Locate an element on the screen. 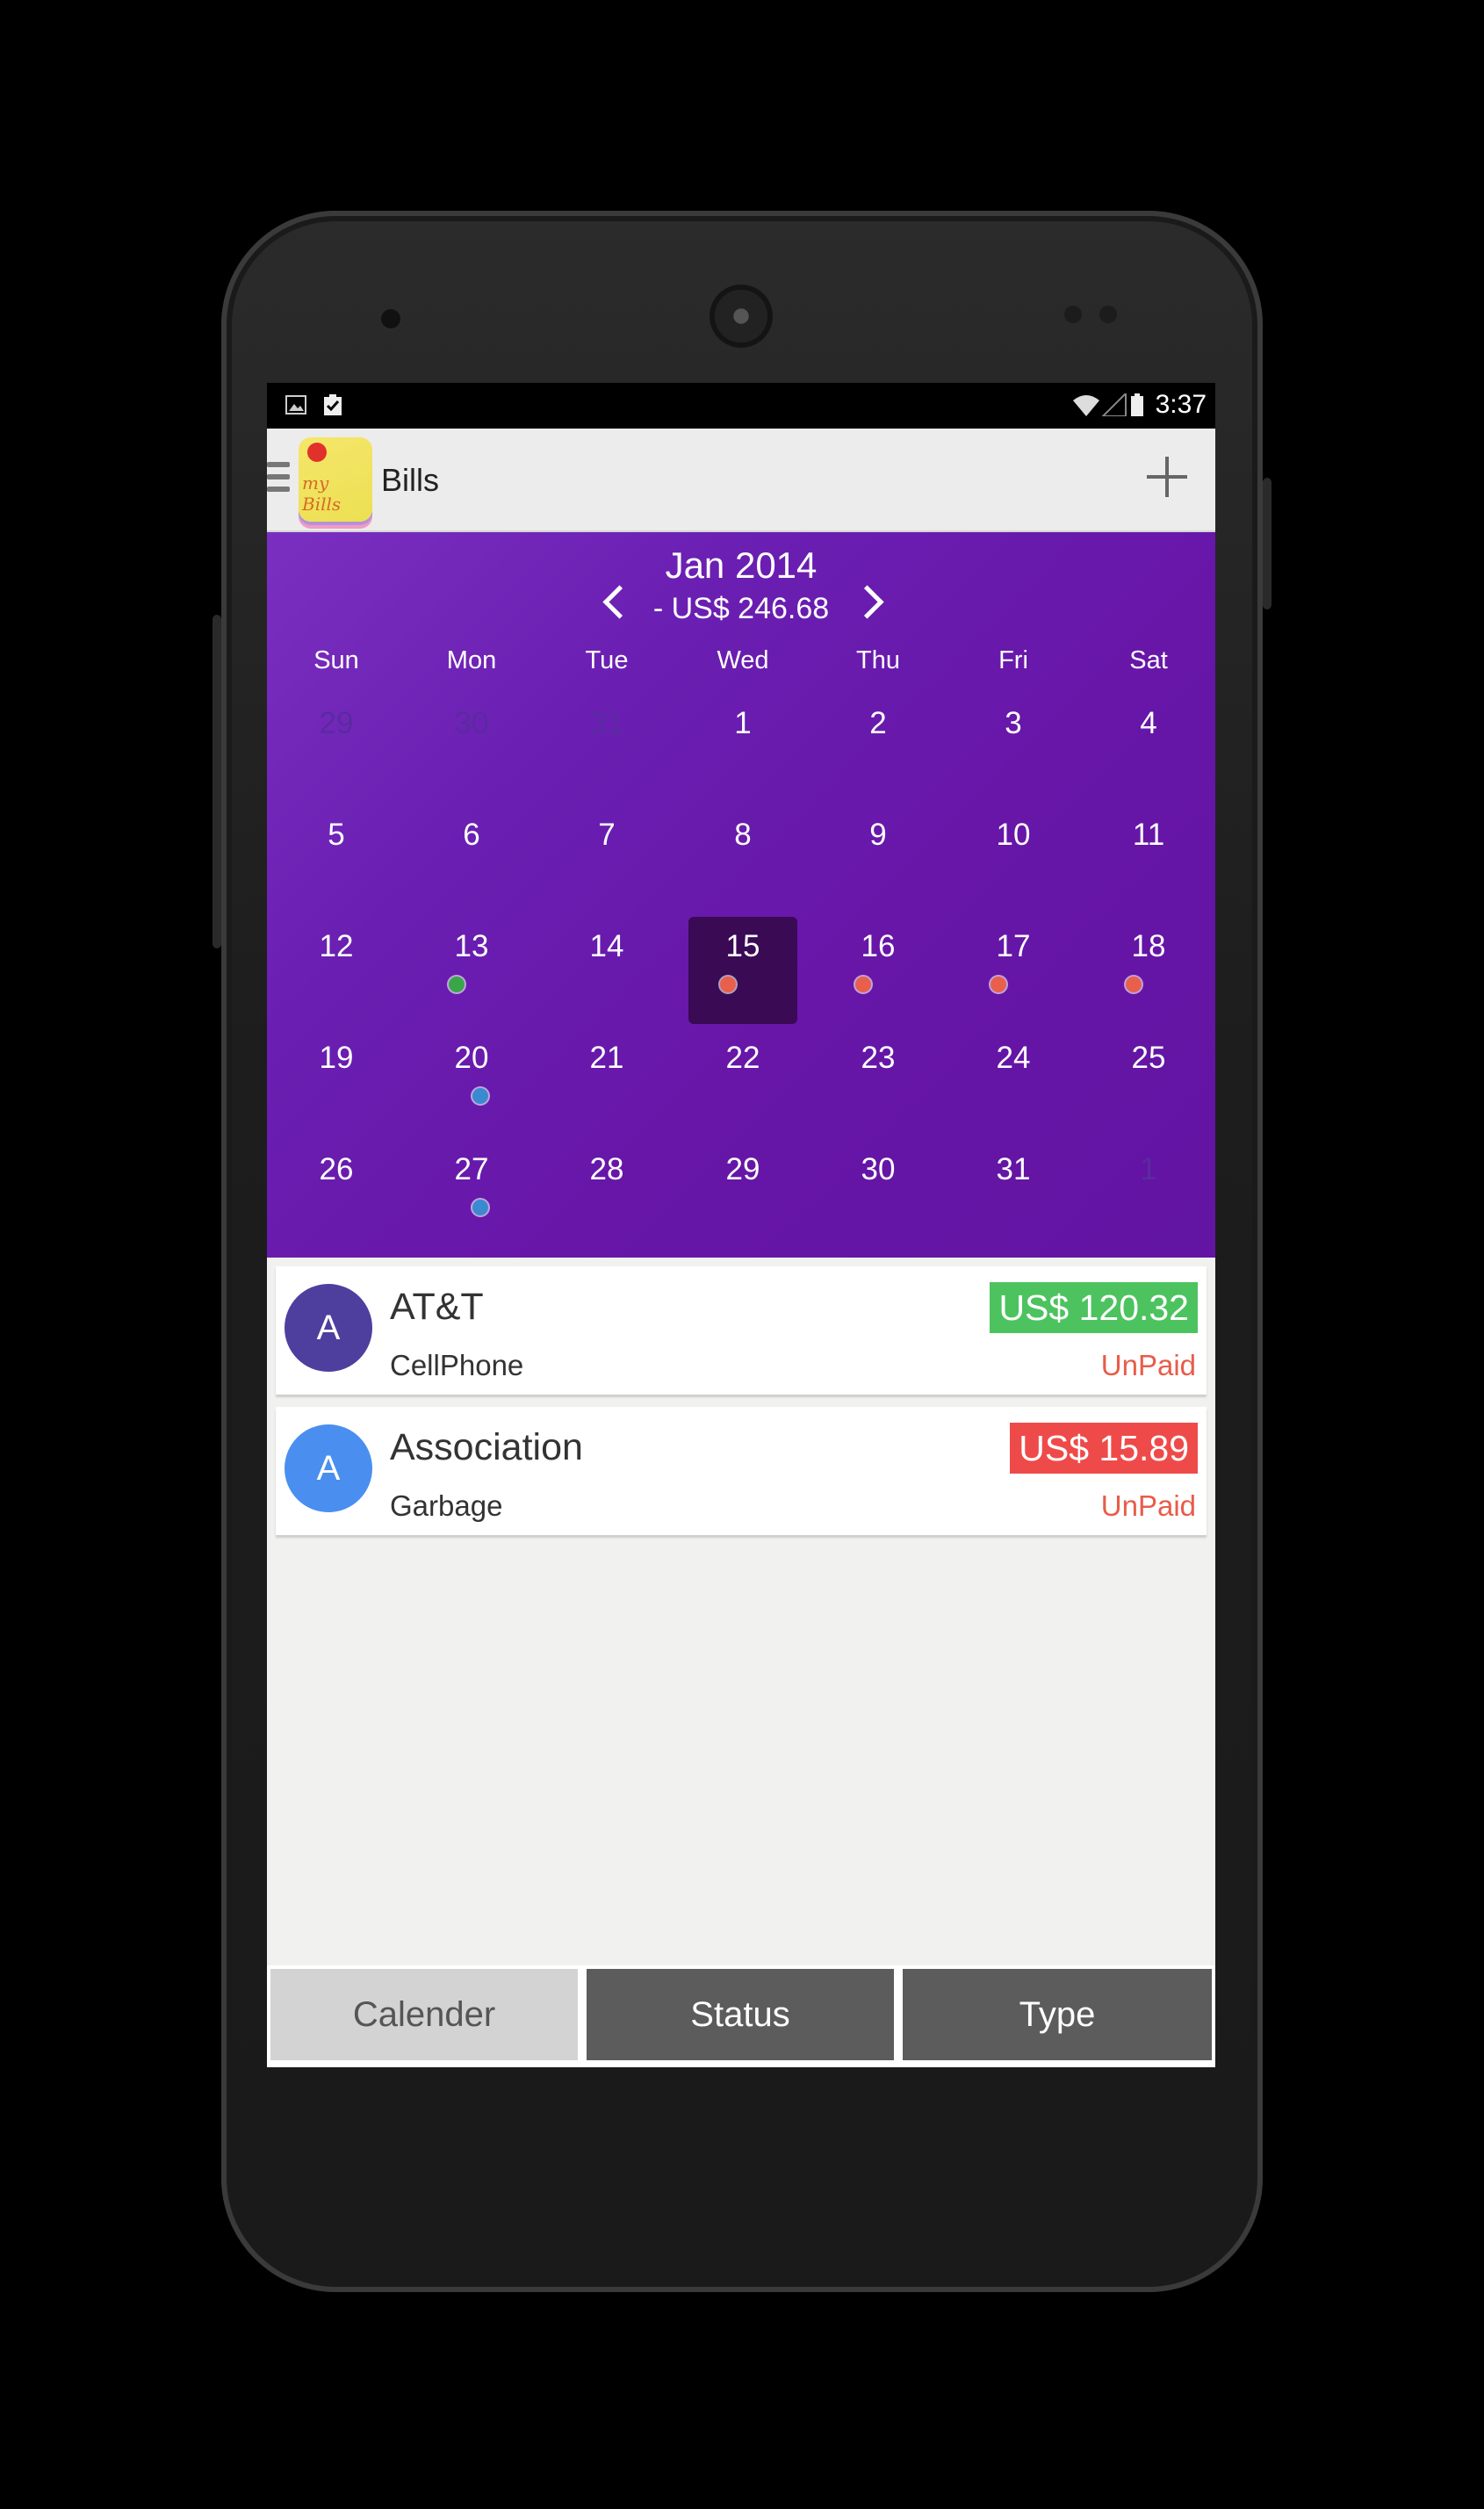 The image size is (1484, 2509). calendar-month: Jan 2014 is located at coordinates (741, 565).